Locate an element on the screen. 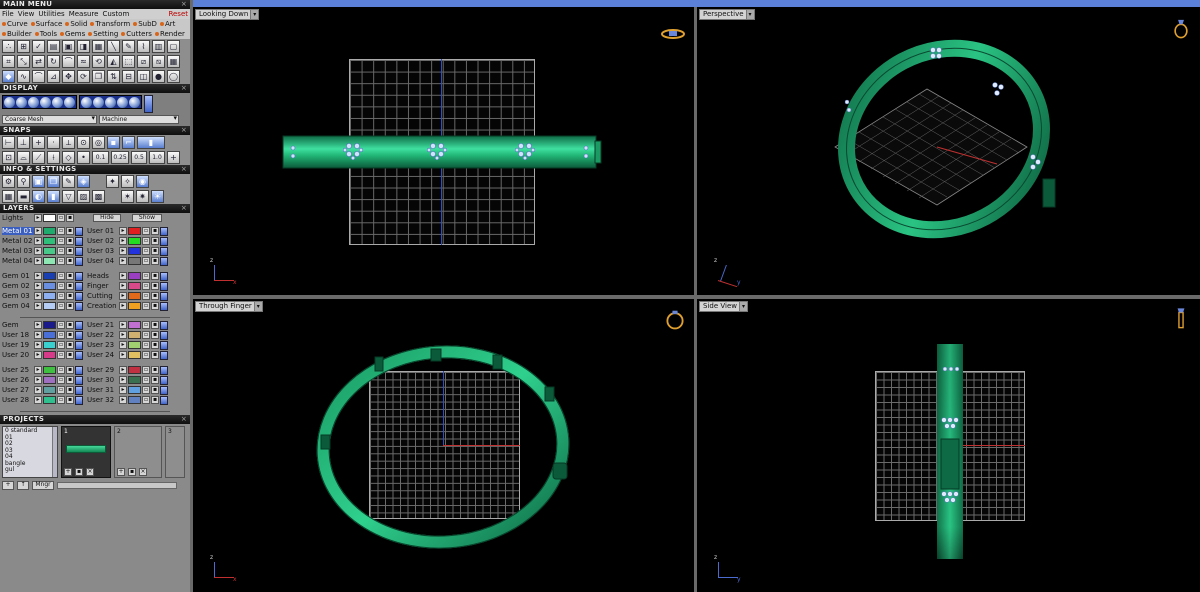 The height and width of the screenshot is (592, 1200). bar-icon: ▬ is located at coordinates (23, 196).